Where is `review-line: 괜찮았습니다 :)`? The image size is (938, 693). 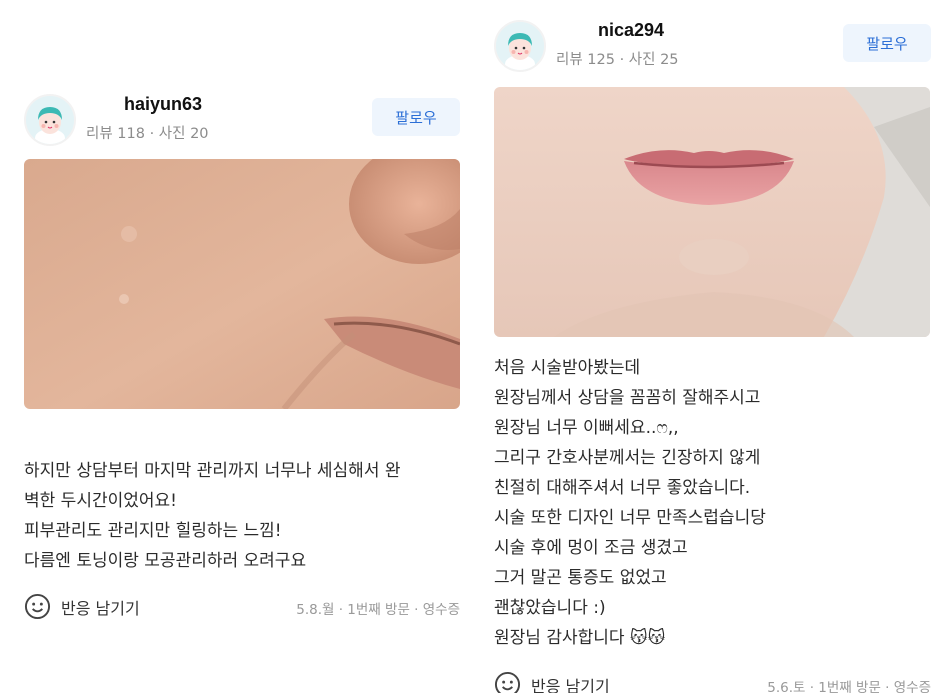
review-line: 괜찮았습니다 :) is located at coordinates (550, 608).